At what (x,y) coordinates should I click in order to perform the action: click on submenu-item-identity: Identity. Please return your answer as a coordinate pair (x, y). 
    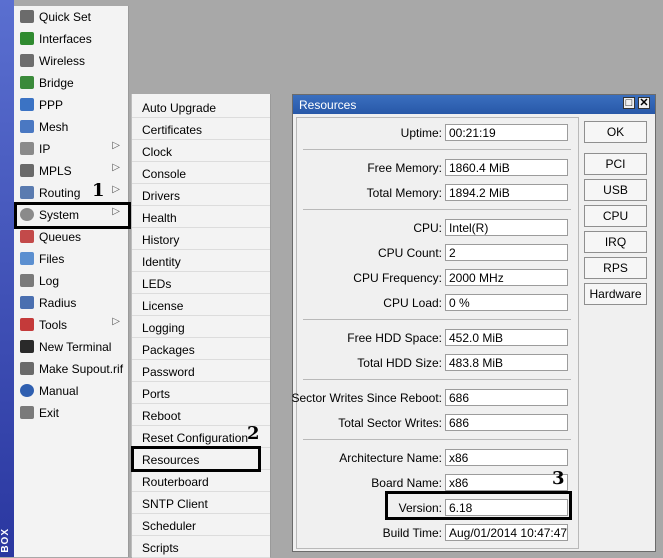
    Looking at the image, I should click on (201, 261).